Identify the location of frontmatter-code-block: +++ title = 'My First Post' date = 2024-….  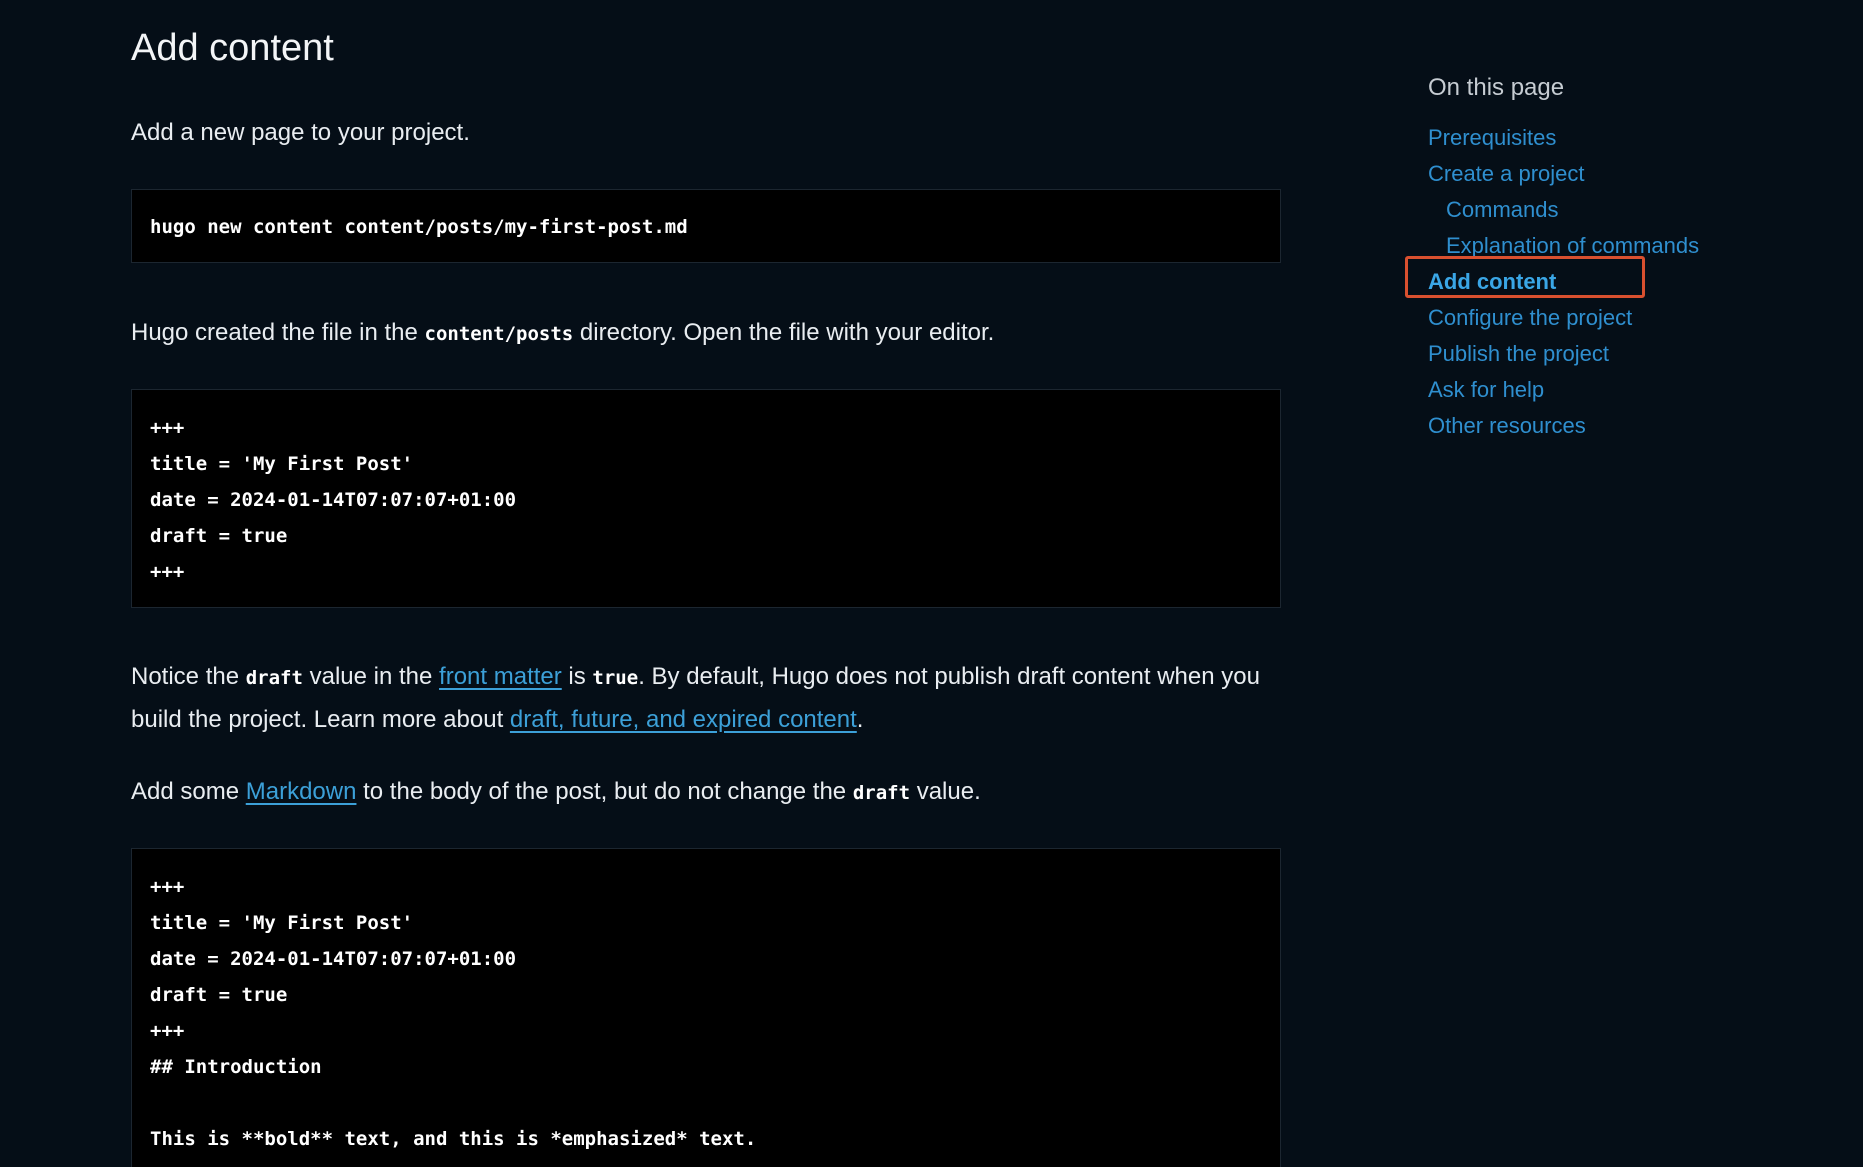
(706, 498).